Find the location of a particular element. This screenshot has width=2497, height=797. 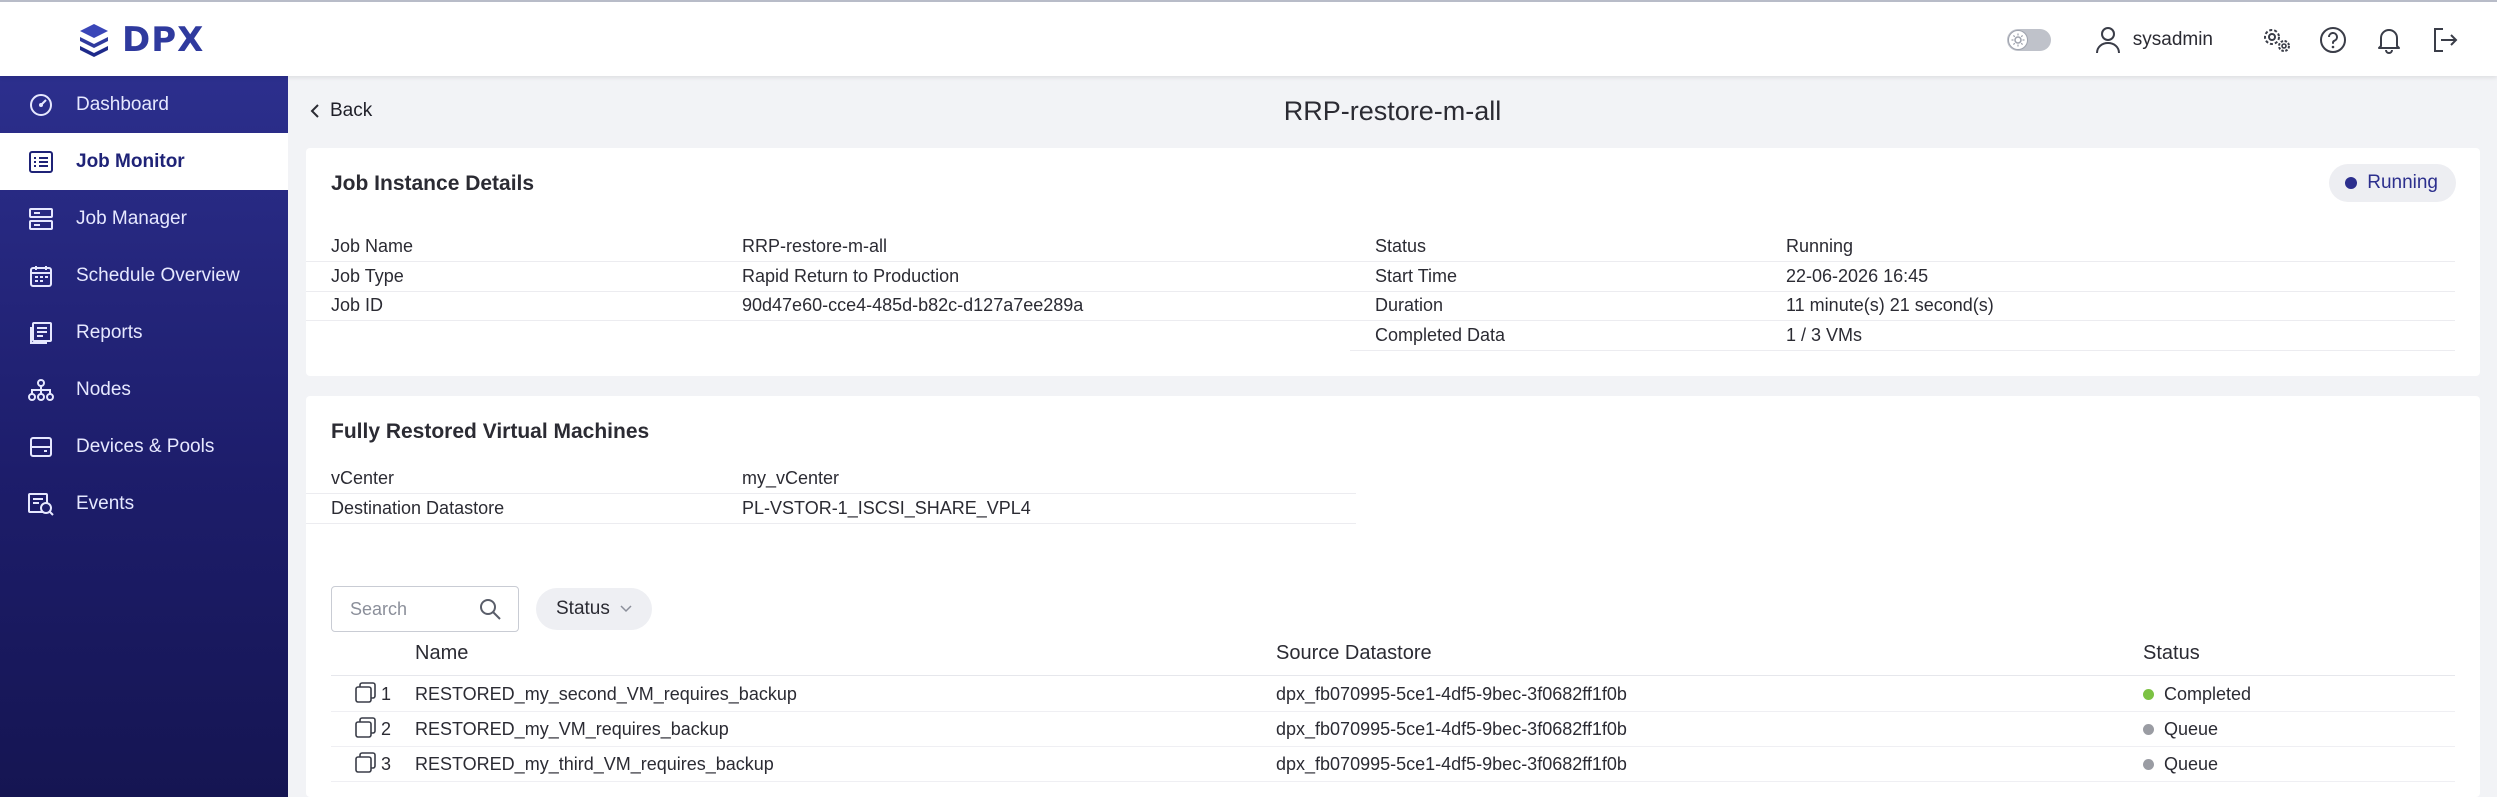

status-filter-label: Status is located at coordinates (583, 608).